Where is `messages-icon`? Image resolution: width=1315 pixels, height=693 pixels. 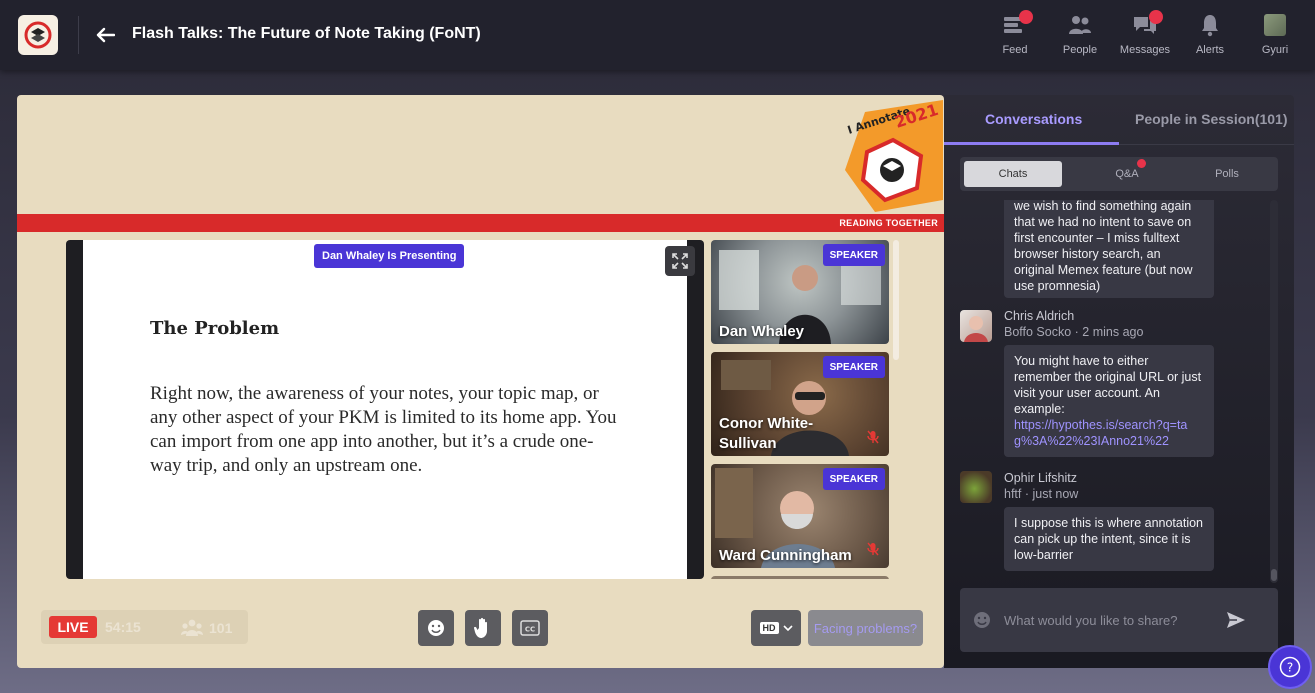 messages-icon is located at coordinates (1147, 24).